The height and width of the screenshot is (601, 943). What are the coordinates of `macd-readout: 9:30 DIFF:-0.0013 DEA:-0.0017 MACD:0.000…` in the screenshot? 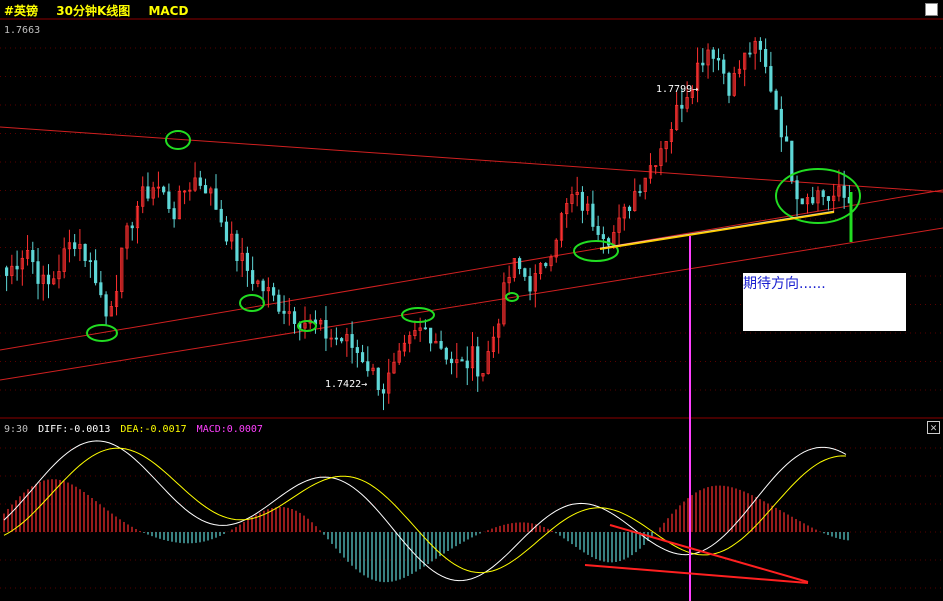 It's located at (135, 429).